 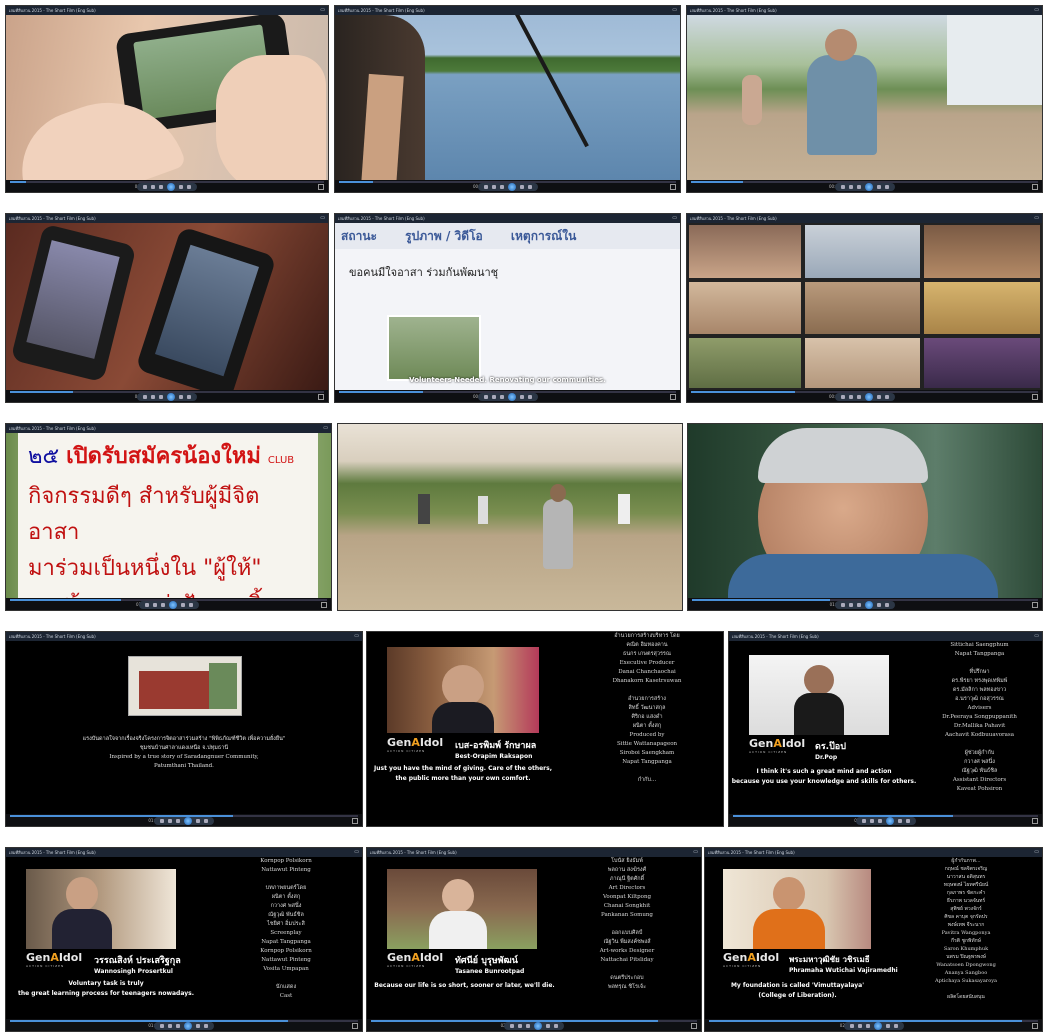 What do you see at coordinates (444, 236) in the screenshot?
I see `tab-photo-video: รูปภาพ / วิดีโอ` at bounding box center [444, 236].